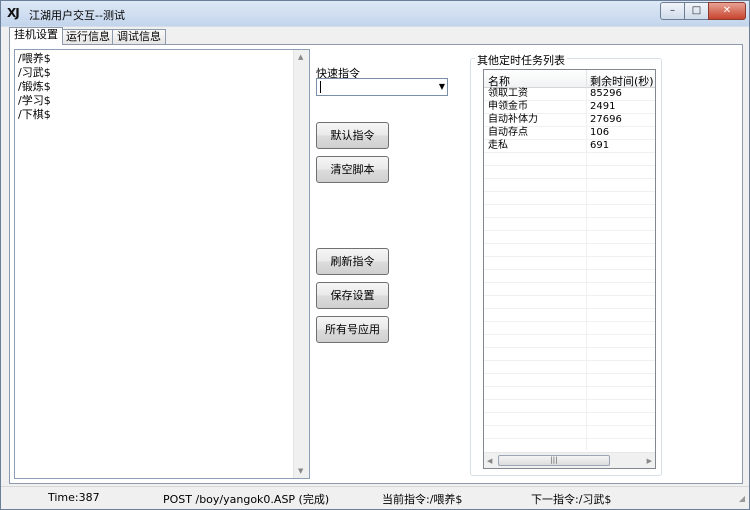  What do you see at coordinates (672, 11) in the screenshot?
I see `minimize-button: –` at bounding box center [672, 11].